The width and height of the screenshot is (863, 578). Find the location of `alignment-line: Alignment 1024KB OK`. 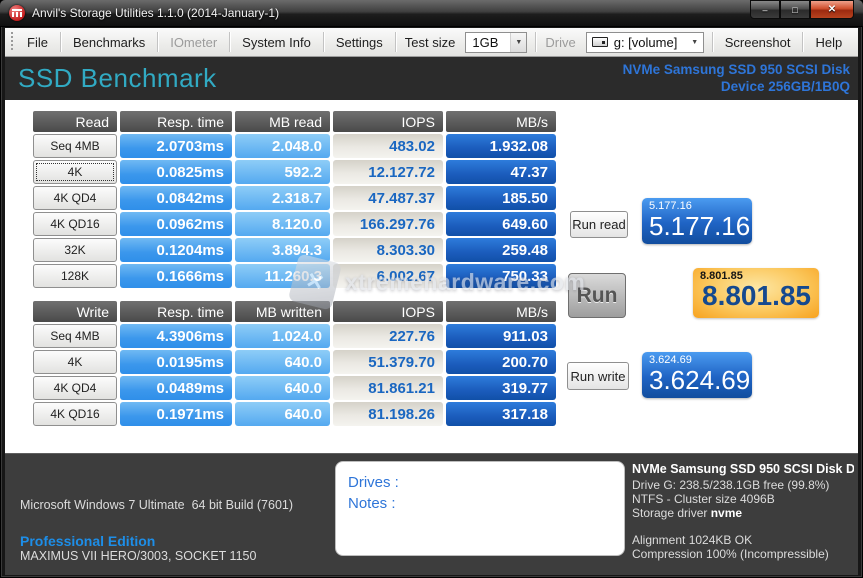

alignment-line: Alignment 1024KB OK is located at coordinates (692, 540).